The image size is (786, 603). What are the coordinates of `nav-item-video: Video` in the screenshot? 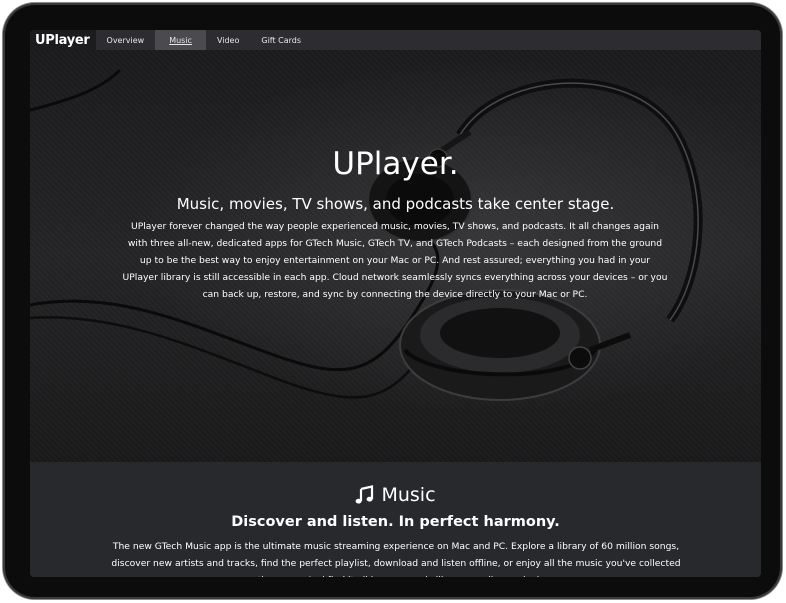 It's located at (228, 40).